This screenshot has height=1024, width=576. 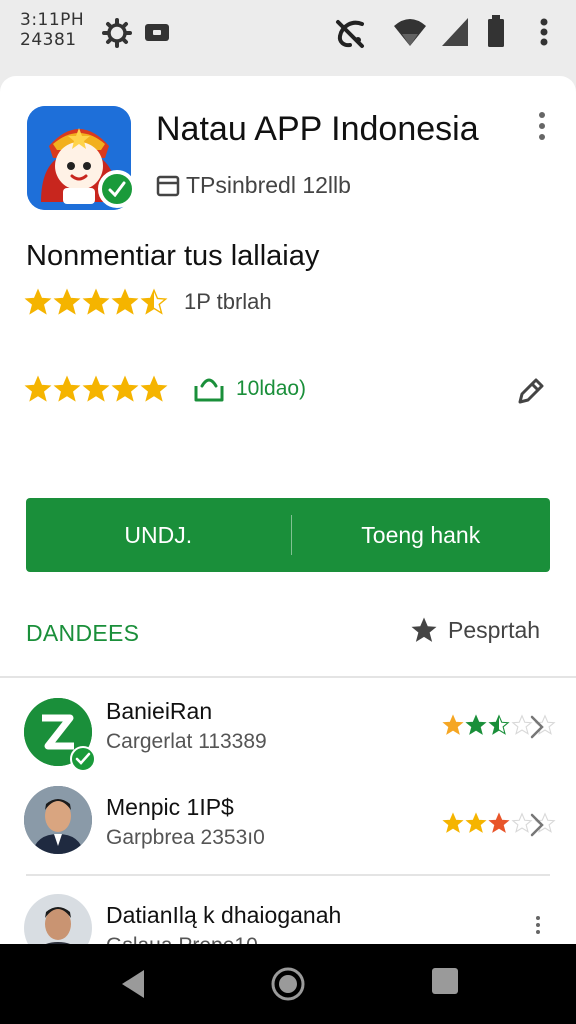 I want to click on secondary-rating-stars, so click(x=96, y=389).